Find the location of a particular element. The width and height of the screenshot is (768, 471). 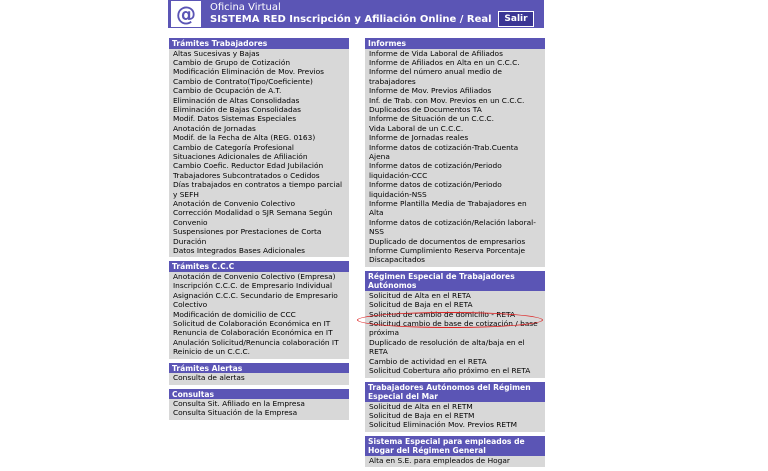

section-title: Consultas is located at coordinates (259, 393).